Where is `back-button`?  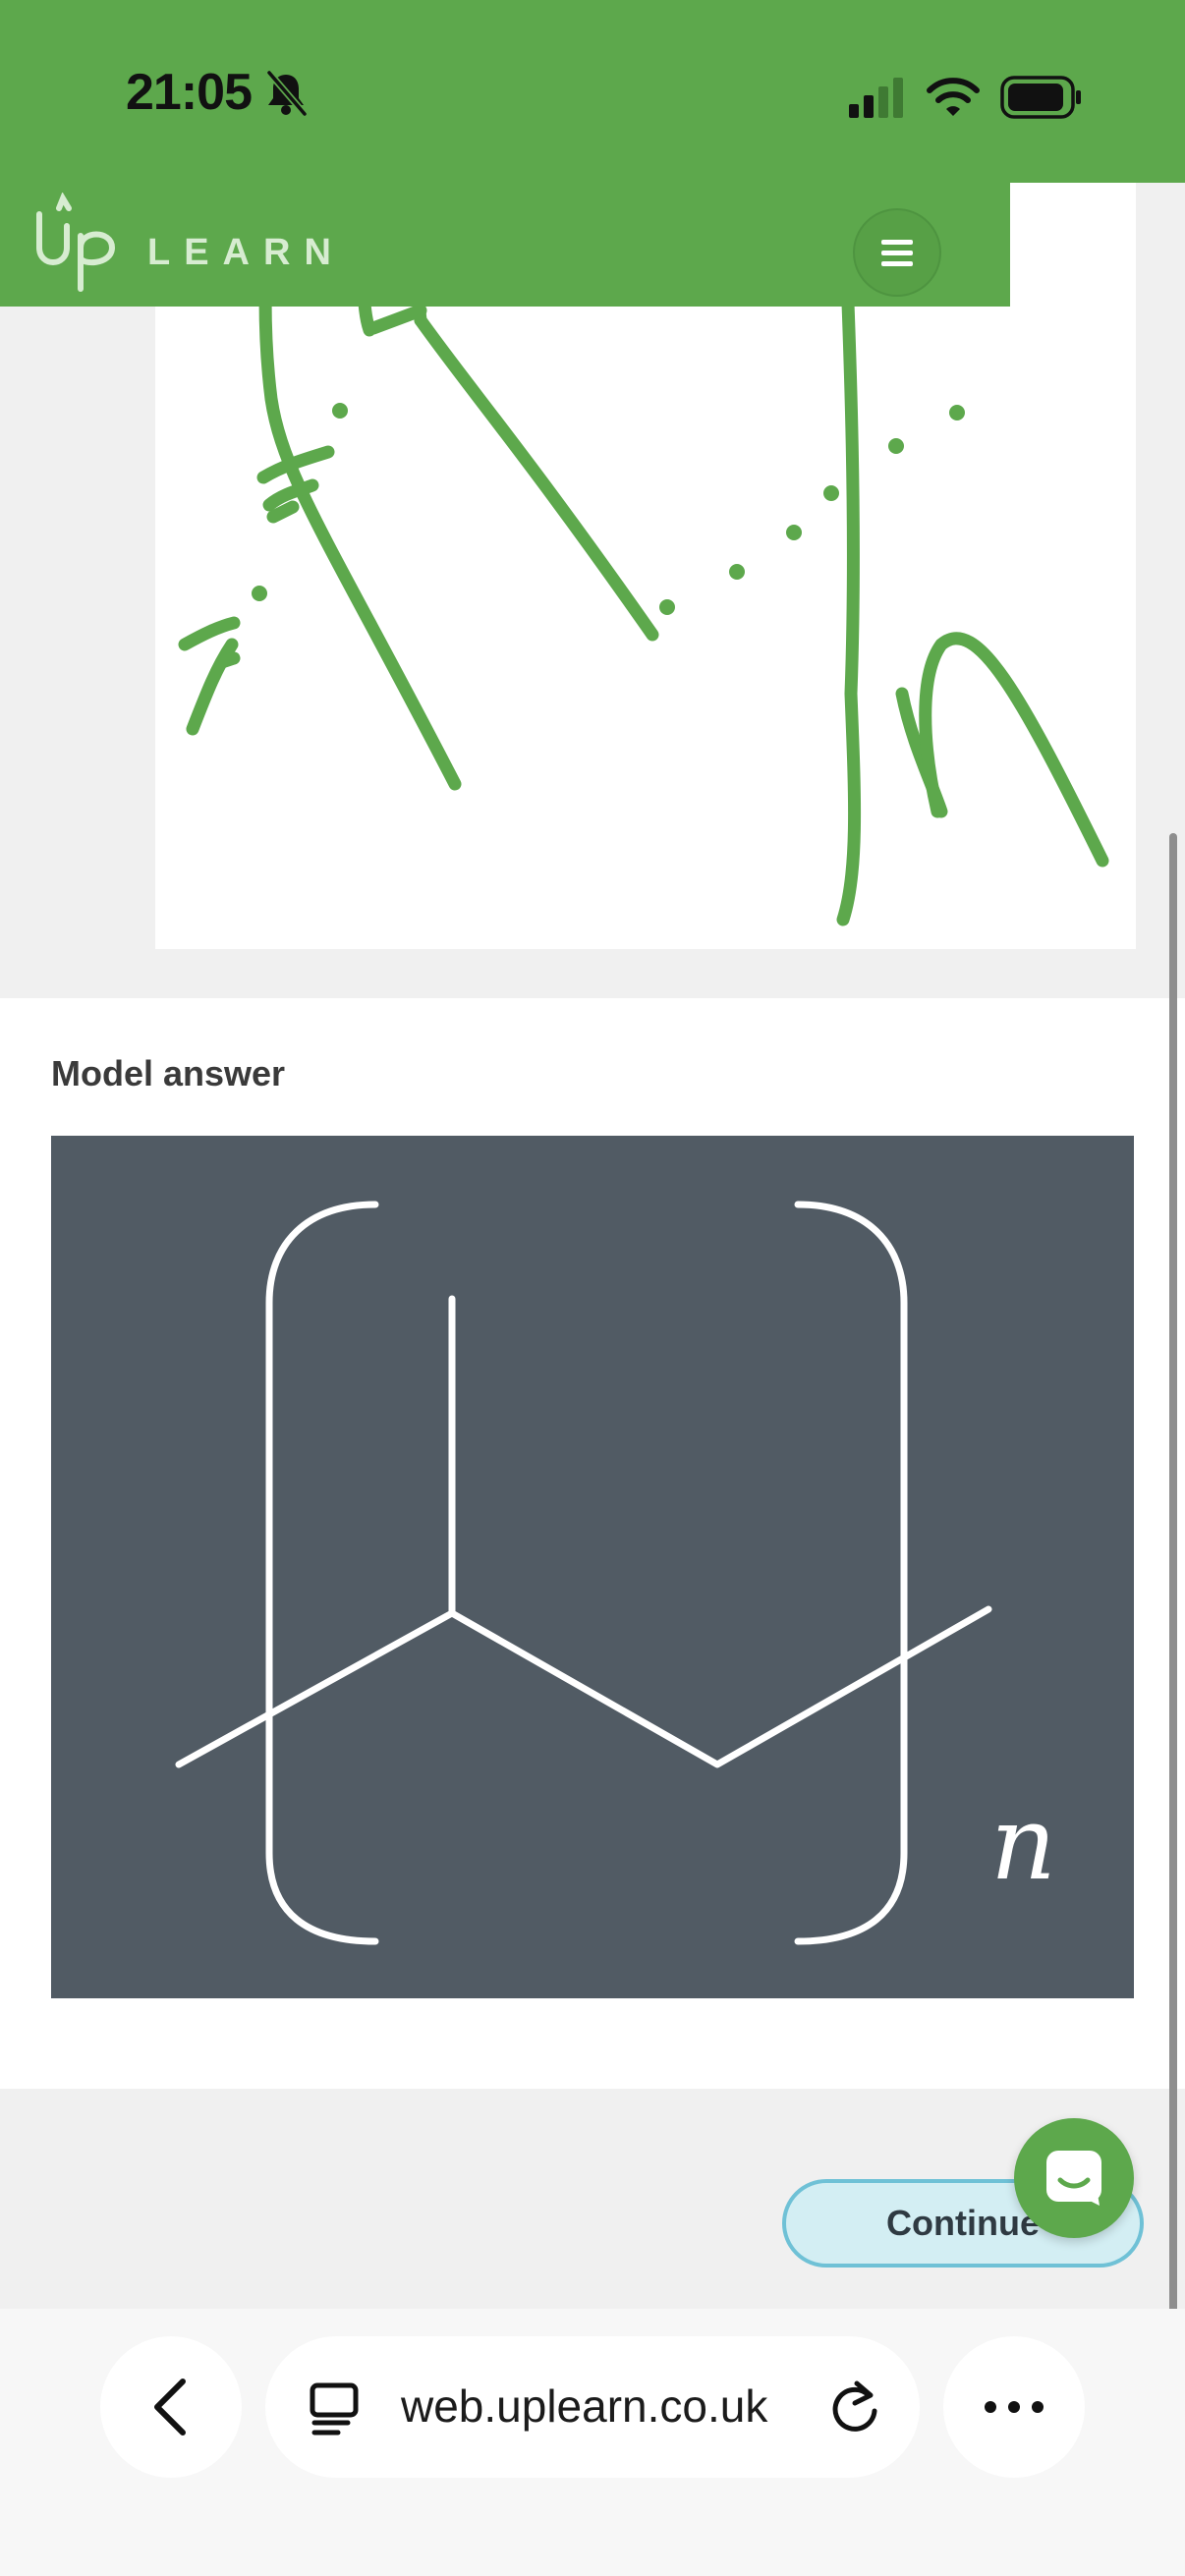
back-button is located at coordinates (171, 2407).